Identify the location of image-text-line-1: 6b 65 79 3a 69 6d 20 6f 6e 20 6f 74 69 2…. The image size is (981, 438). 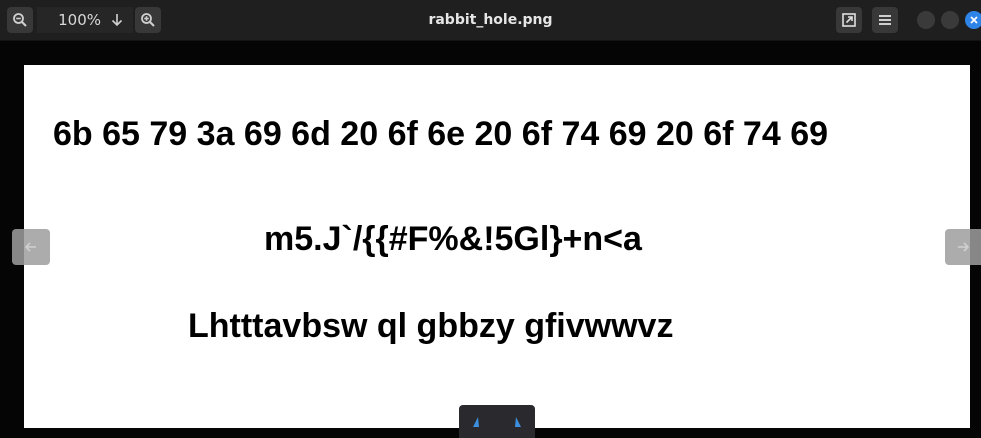
(441, 134).